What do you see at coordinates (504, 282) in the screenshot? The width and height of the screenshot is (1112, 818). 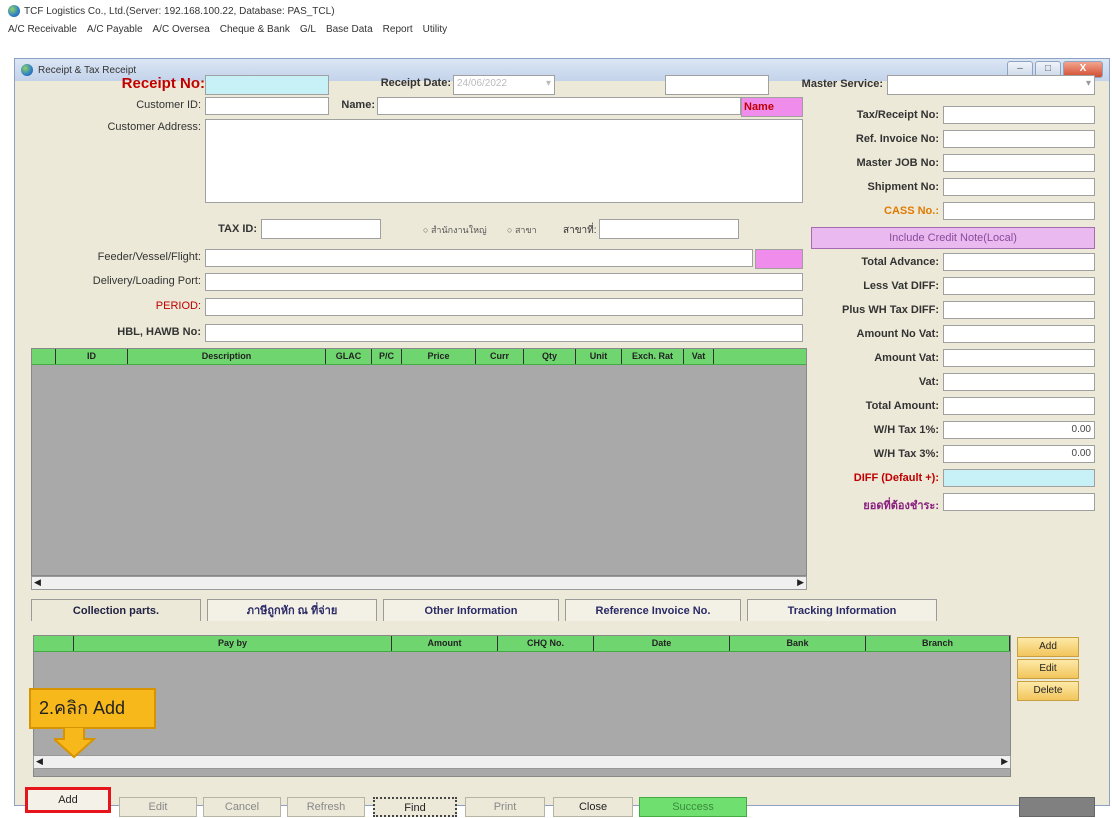 I see `delivery-port-input` at bounding box center [504, 282].